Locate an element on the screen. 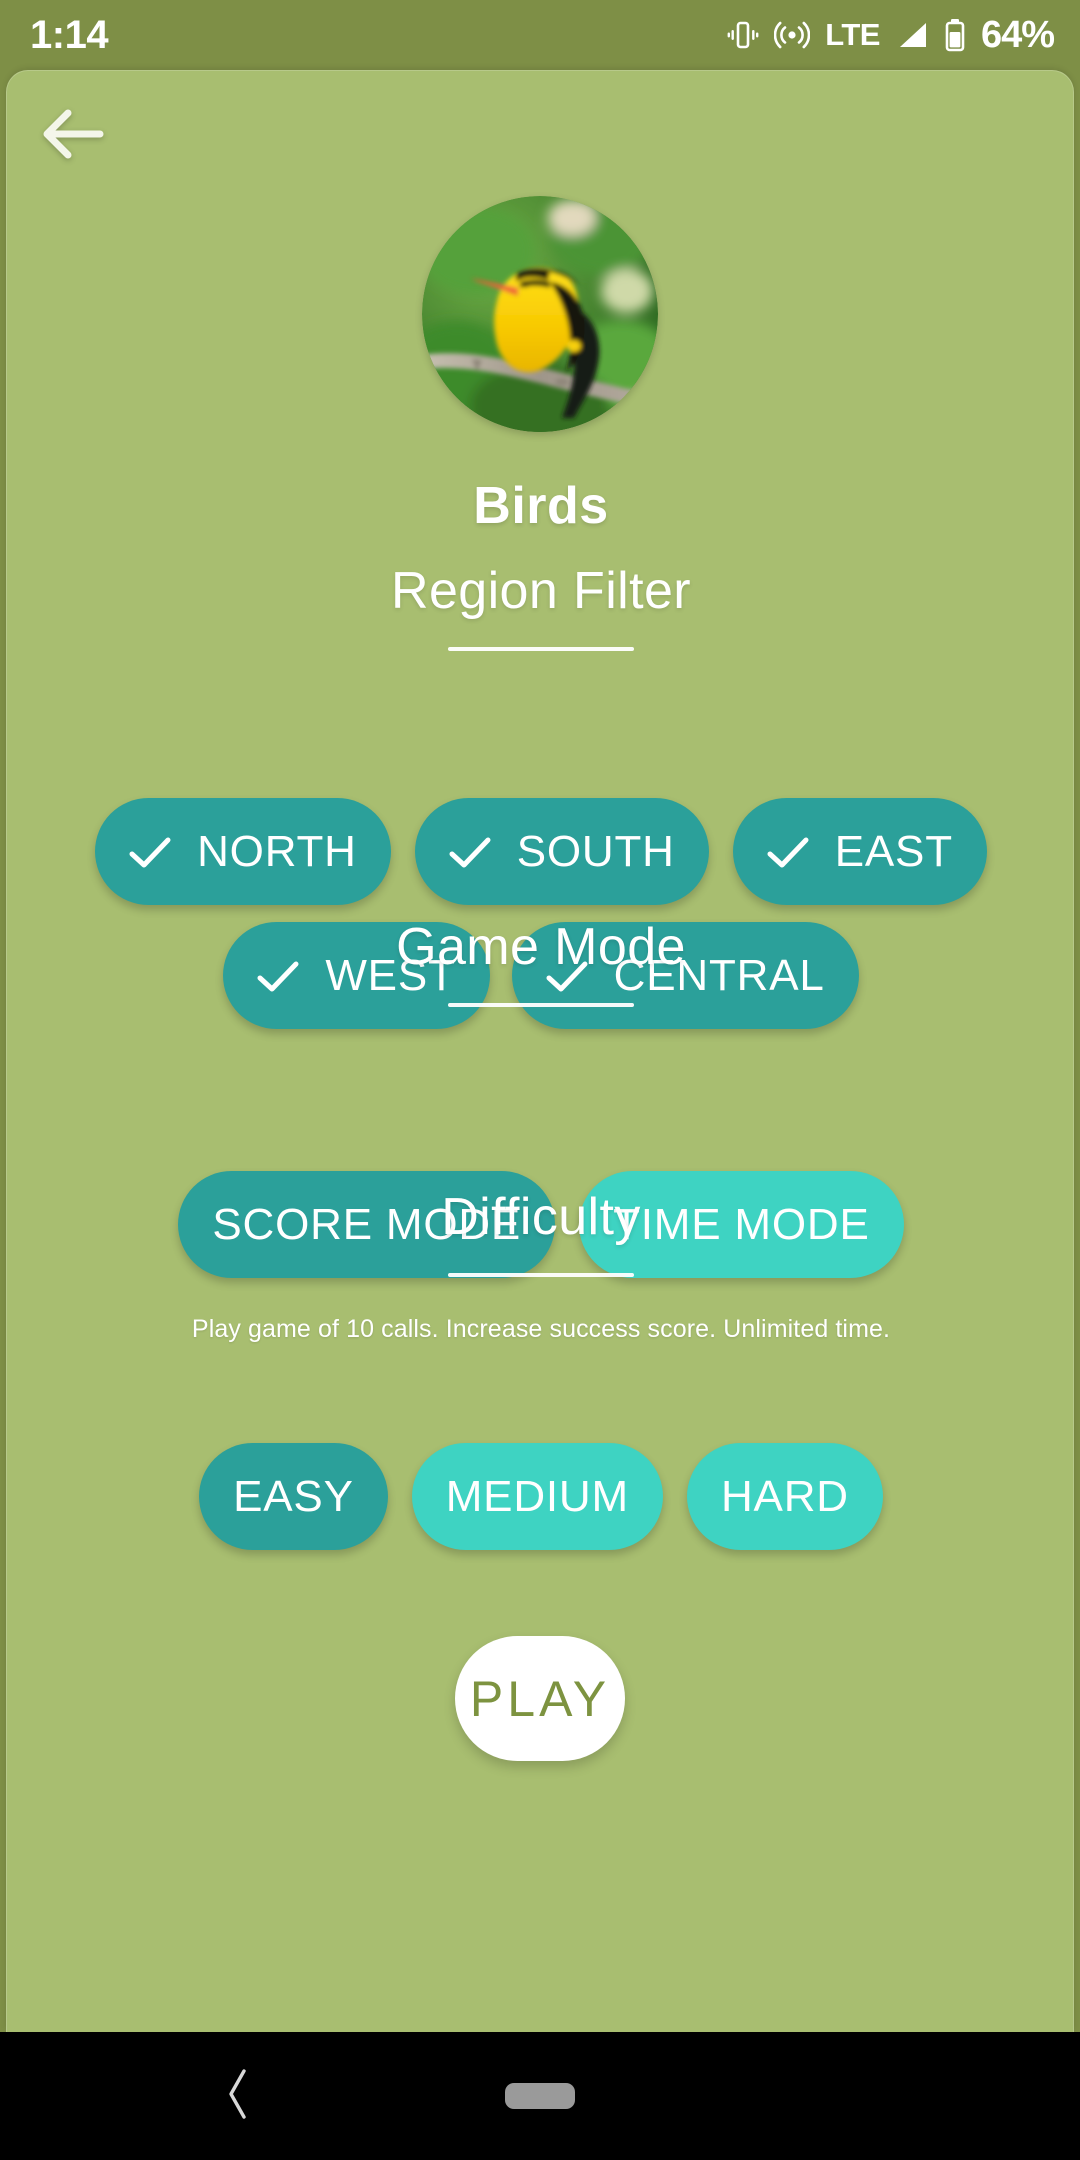 This screenshot has height=2160, width=1080. system-navigation-bar is located at coordinates (540, 2096).